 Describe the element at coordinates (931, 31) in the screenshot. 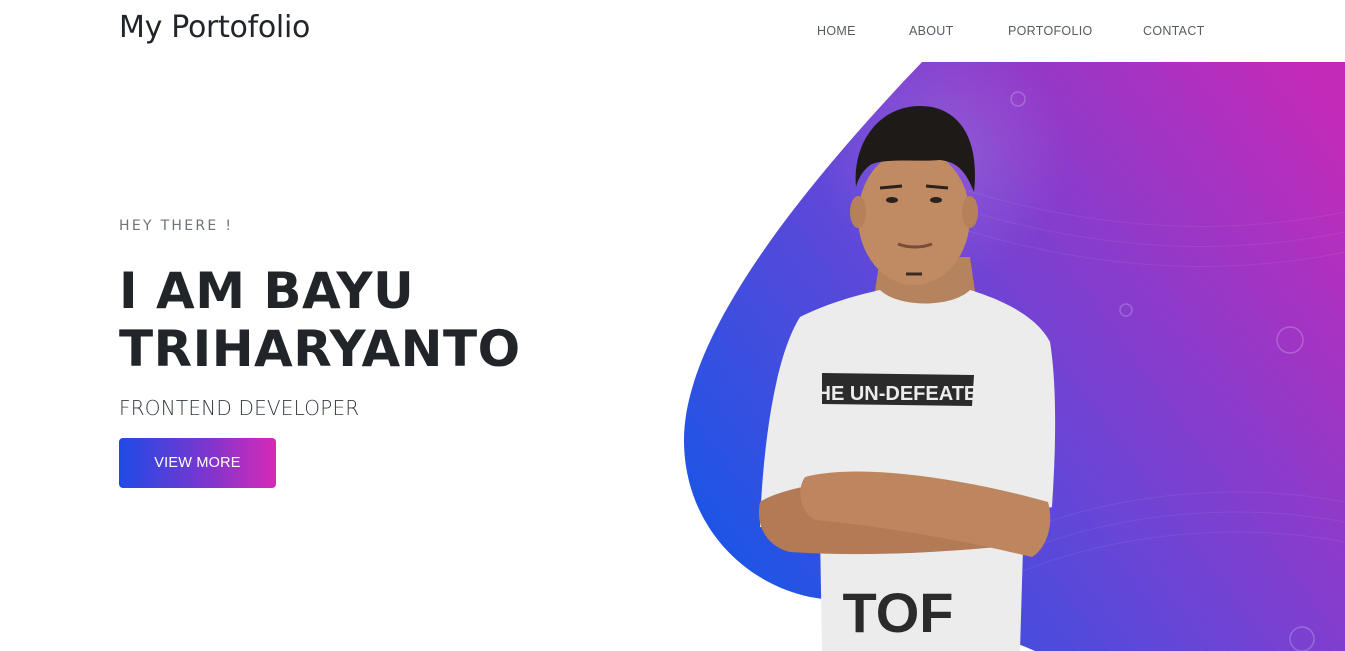

I see `nav-link-about: ABOUT` at that location.